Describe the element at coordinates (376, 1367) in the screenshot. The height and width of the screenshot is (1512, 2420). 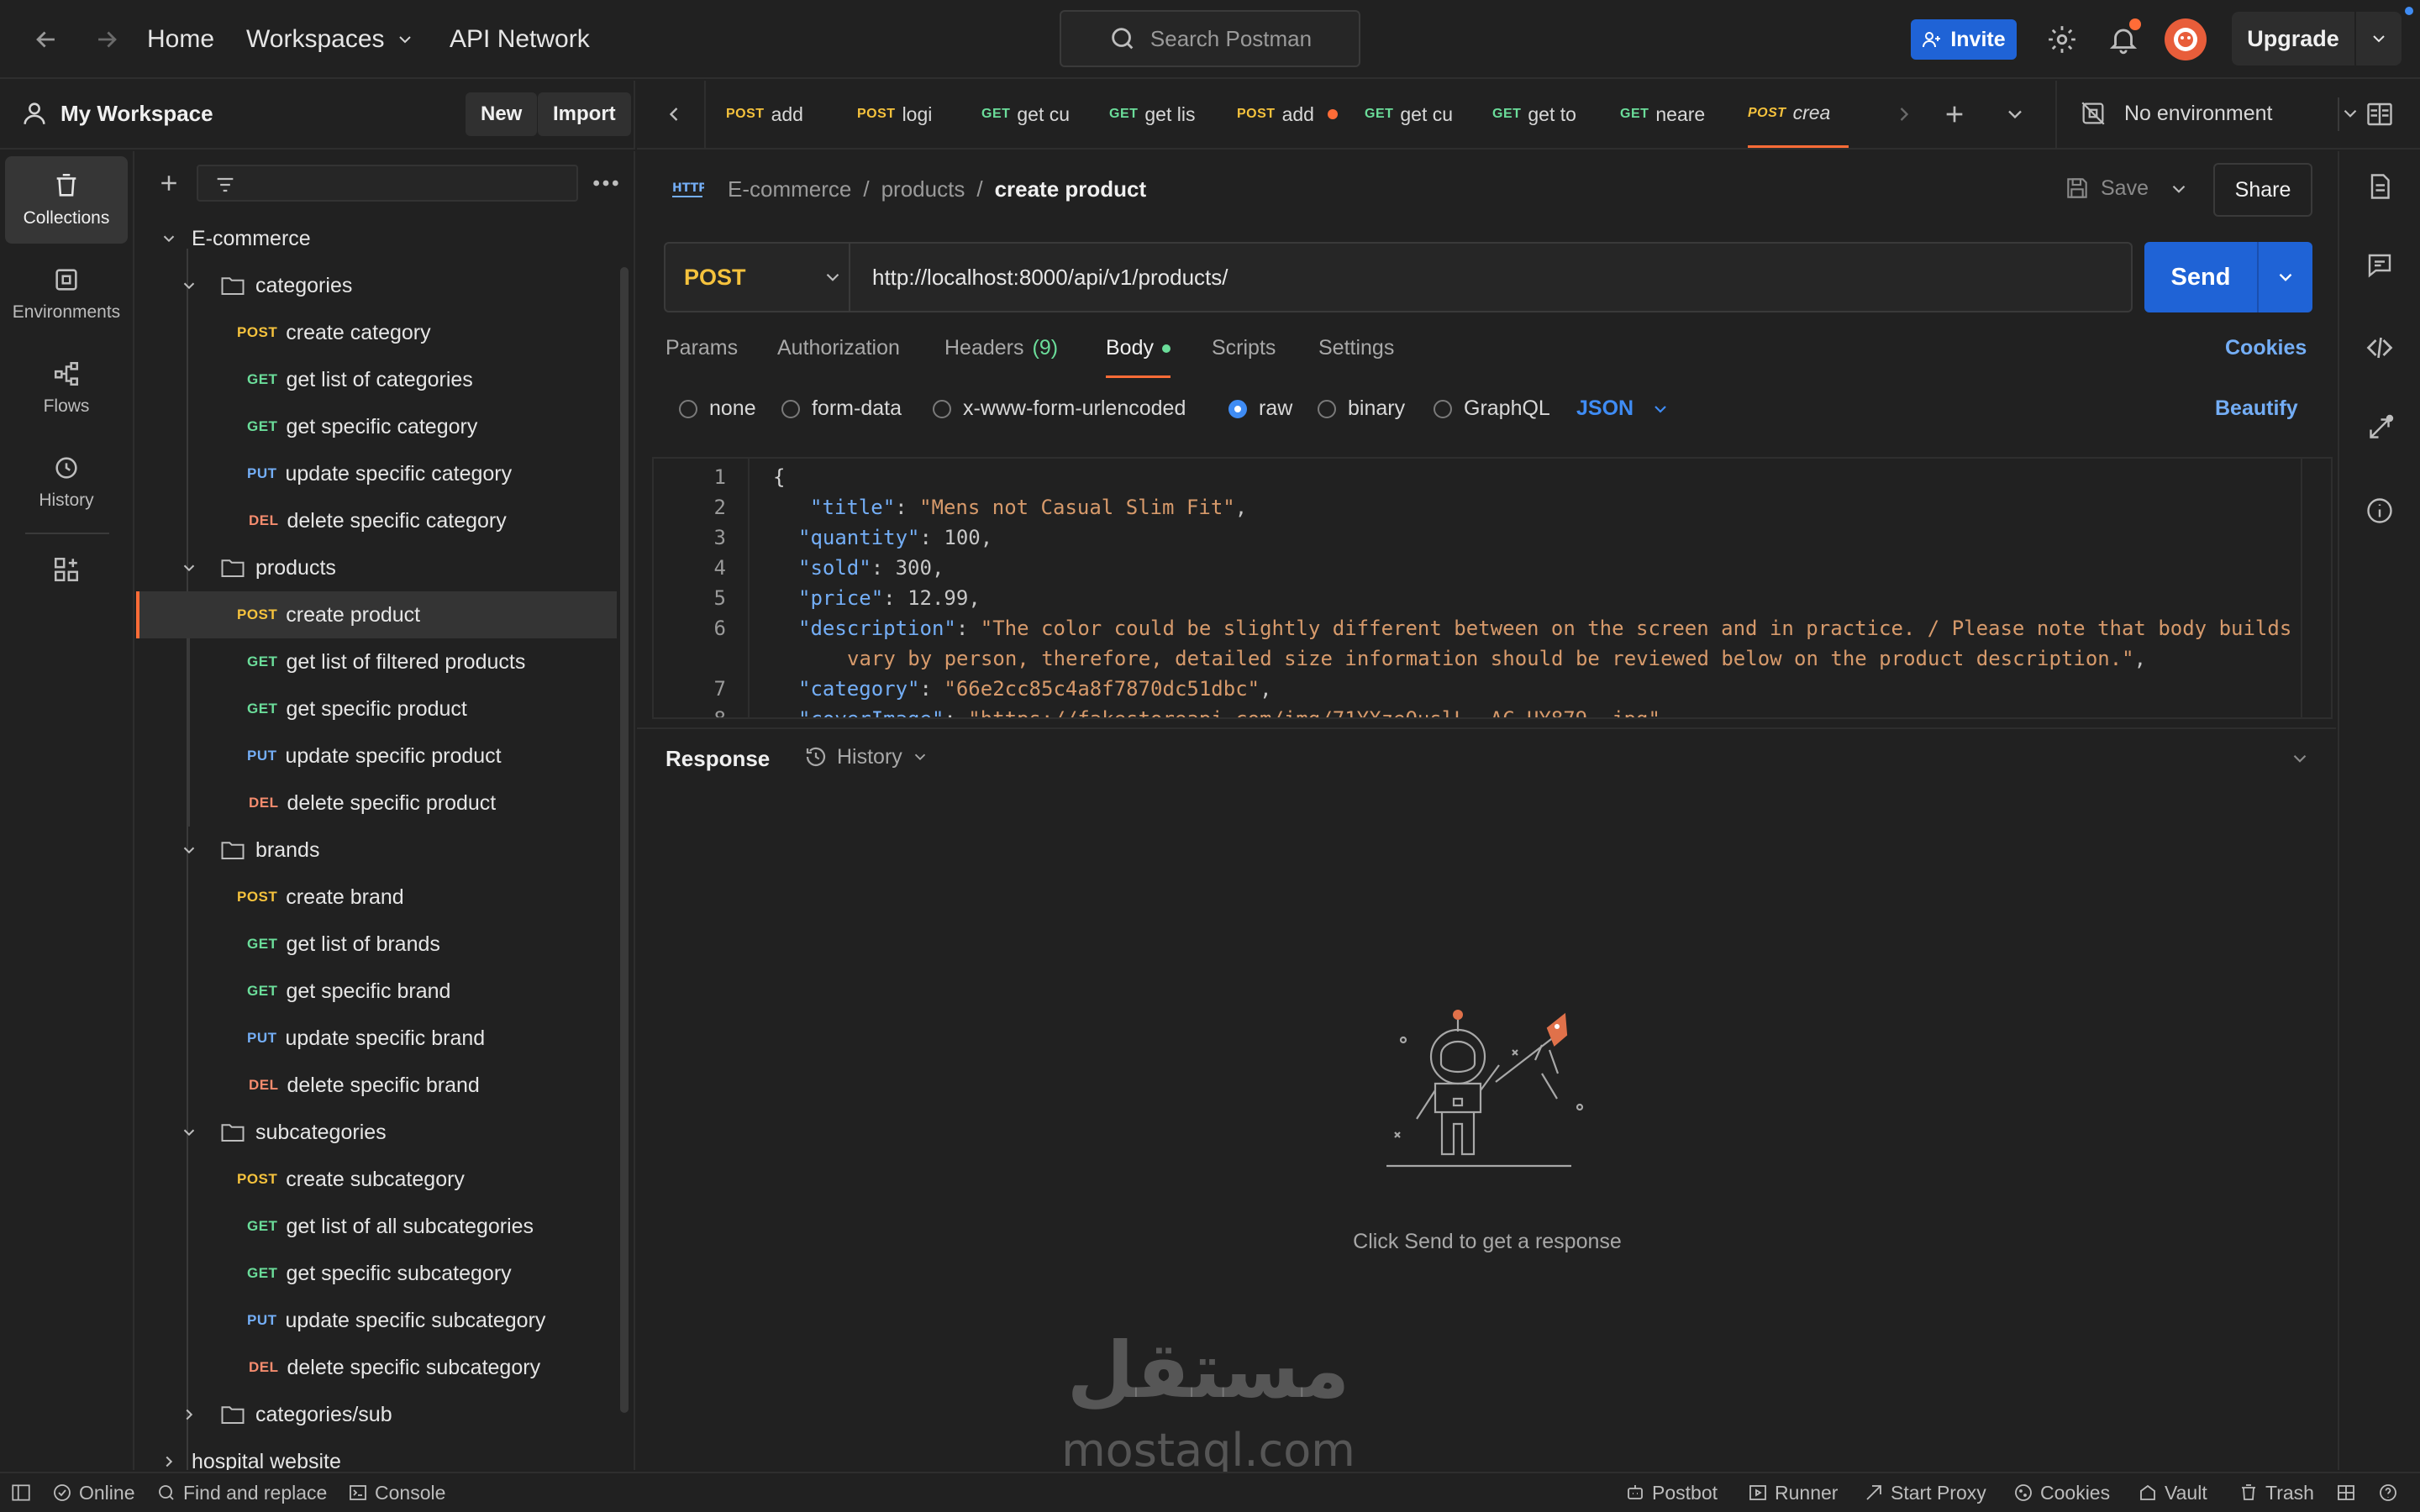
I see `tree-request: DEL delete specific subcategory` at that location.